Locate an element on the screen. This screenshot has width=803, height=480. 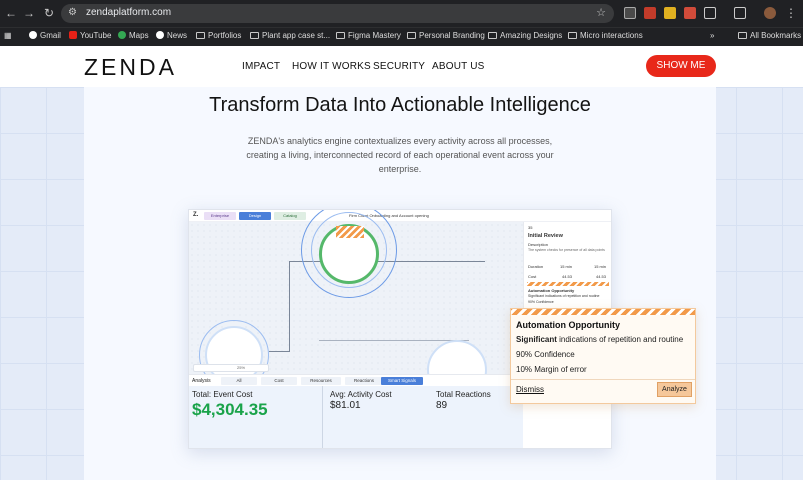
bookmark-personal-branding: Personal Branding is located at coordinates (446, 35).